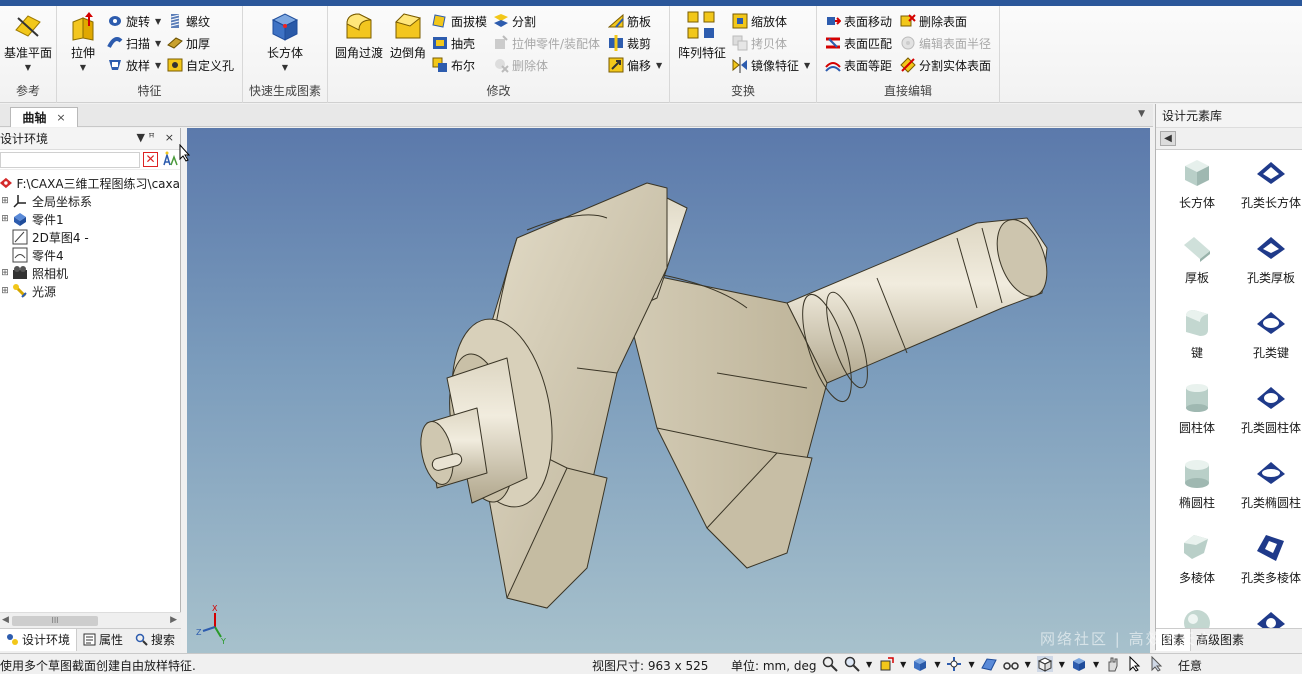  Describe the element at coordinates (1113, 664) in the screenshot. I see `hand-icon` at that location.